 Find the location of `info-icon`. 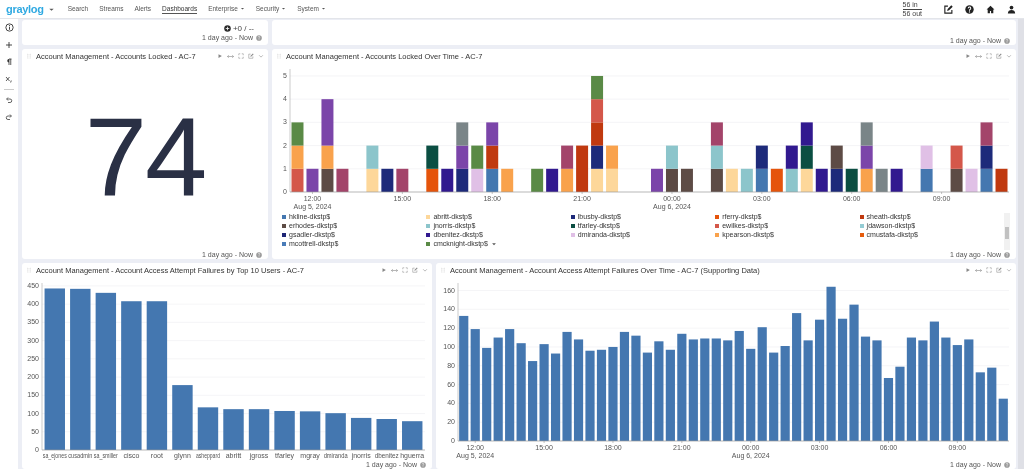

info-icon is located at coordinates (9, 27).